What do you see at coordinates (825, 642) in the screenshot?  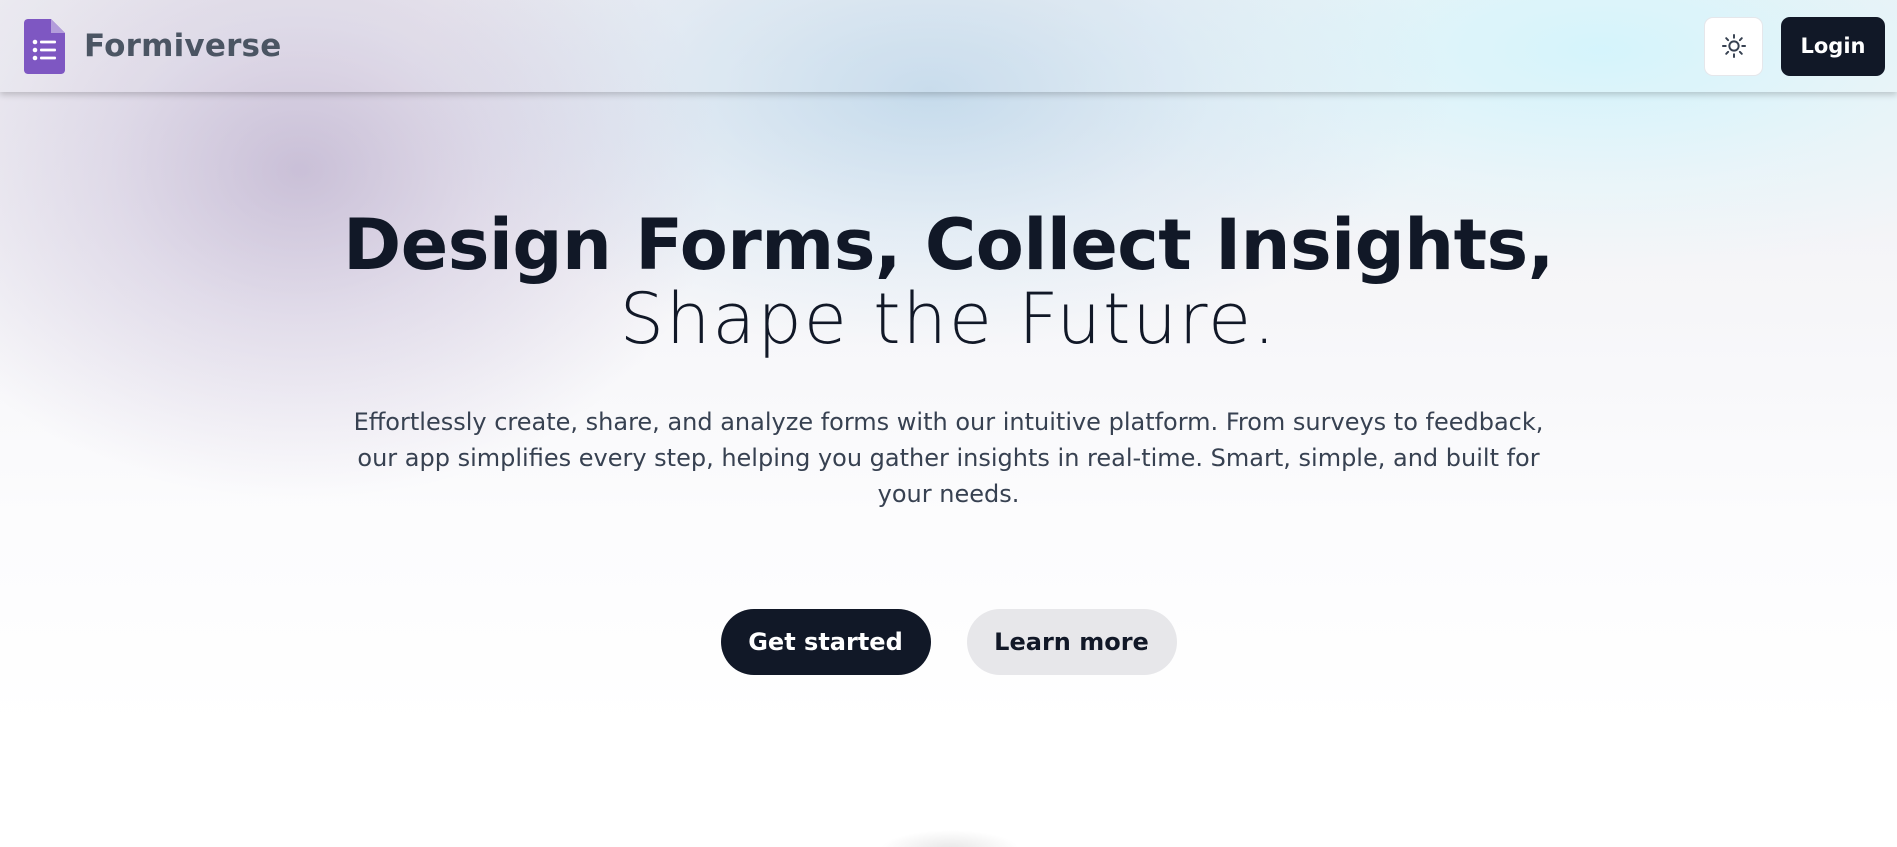 I see `get-started-button: Get started` at bounding box center [825, 642].